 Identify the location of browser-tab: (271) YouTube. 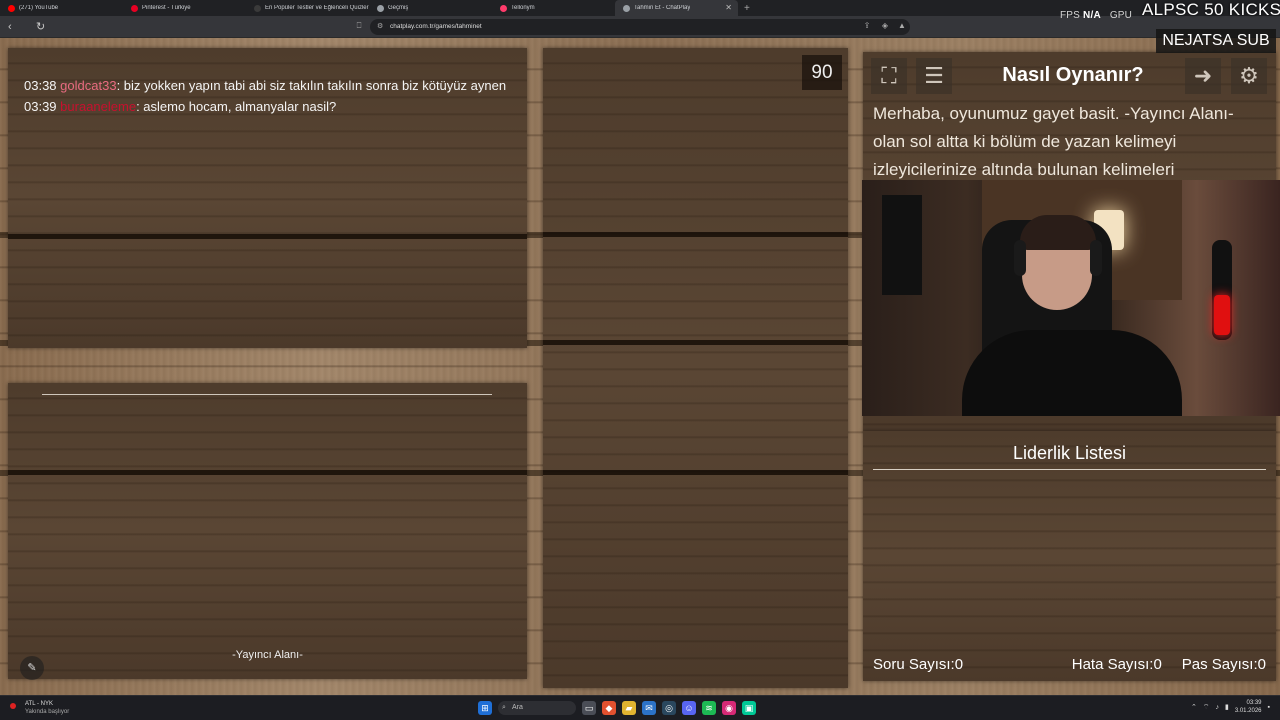
(61, 8).